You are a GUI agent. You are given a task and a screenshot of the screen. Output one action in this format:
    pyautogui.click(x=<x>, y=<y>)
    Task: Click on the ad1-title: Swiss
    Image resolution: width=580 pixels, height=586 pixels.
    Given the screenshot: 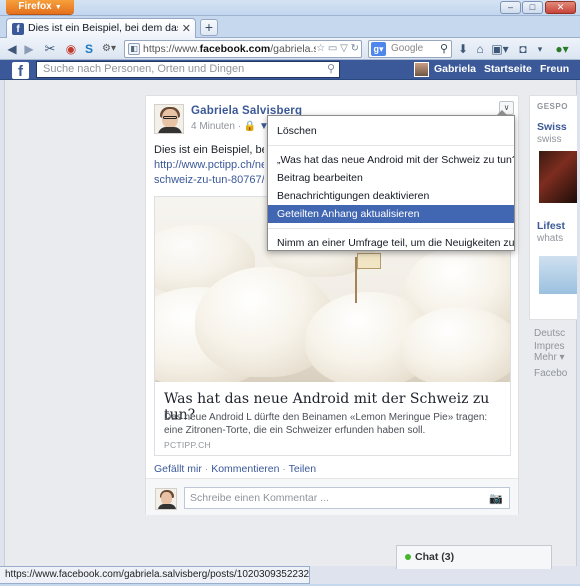 What is the action you would take?
    pyautogui.click(x=552, y=127)
    